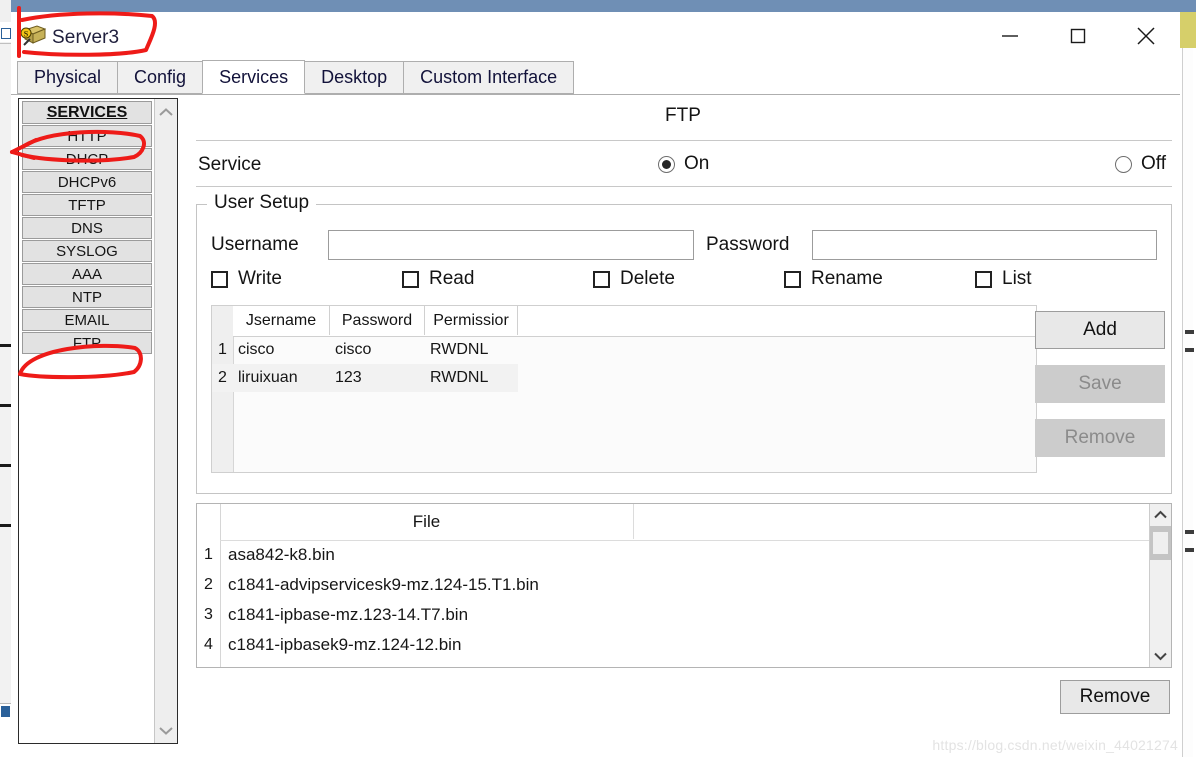  I want to click on permission-label: List, so click(1017, 278).